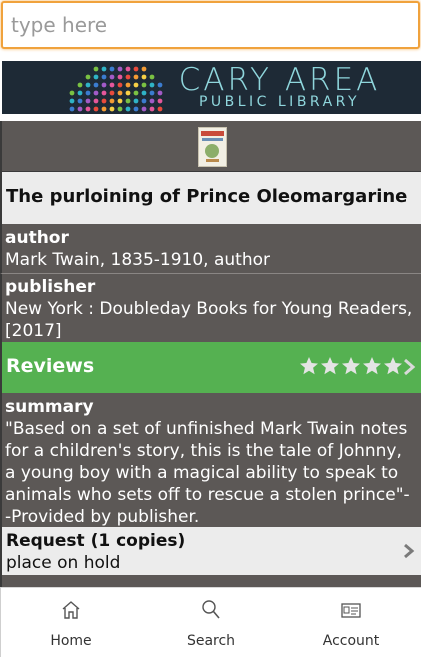 This screenshot has height=657, width=421. What do you see at coordinates (63, 563) in the screenshot?
I see `place-hold-label: place on hold` at bounding box center [63, 563].